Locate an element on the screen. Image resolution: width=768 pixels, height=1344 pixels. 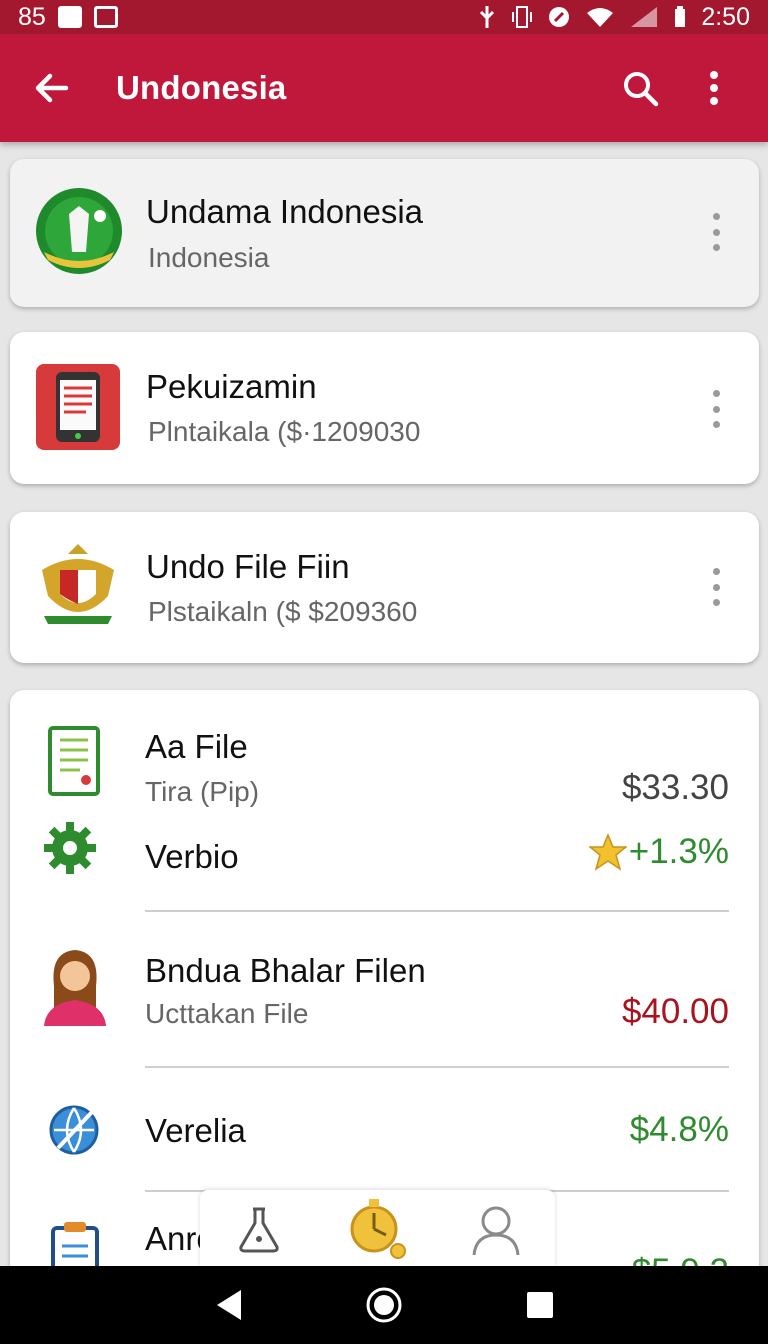
list-item-value: $4.8% is located at coordinates (679, 1129).